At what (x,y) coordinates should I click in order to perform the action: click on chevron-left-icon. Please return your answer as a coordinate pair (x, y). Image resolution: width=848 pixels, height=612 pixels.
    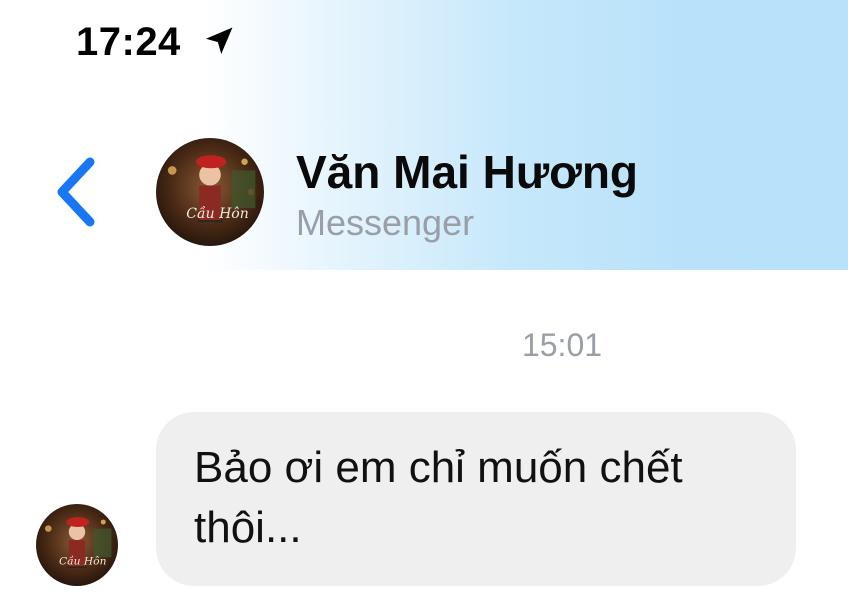
    Looking at the image, I should click on (76, 192).